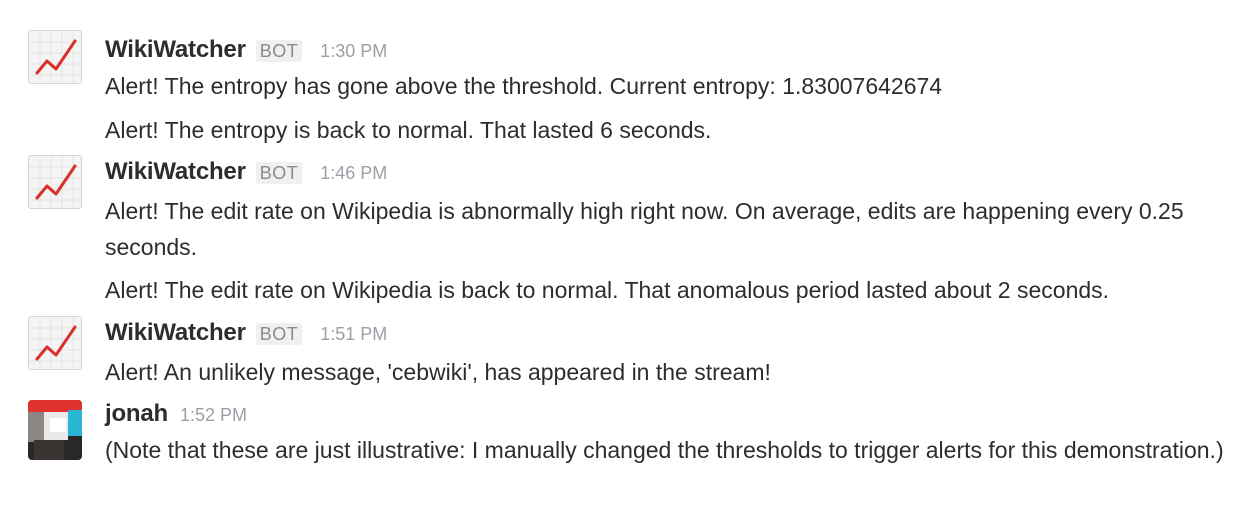 This screenshot has width=1250, height=526. I want to click on message-header: WikiWatcher BOT 1:51 PM, so click(246, 334).